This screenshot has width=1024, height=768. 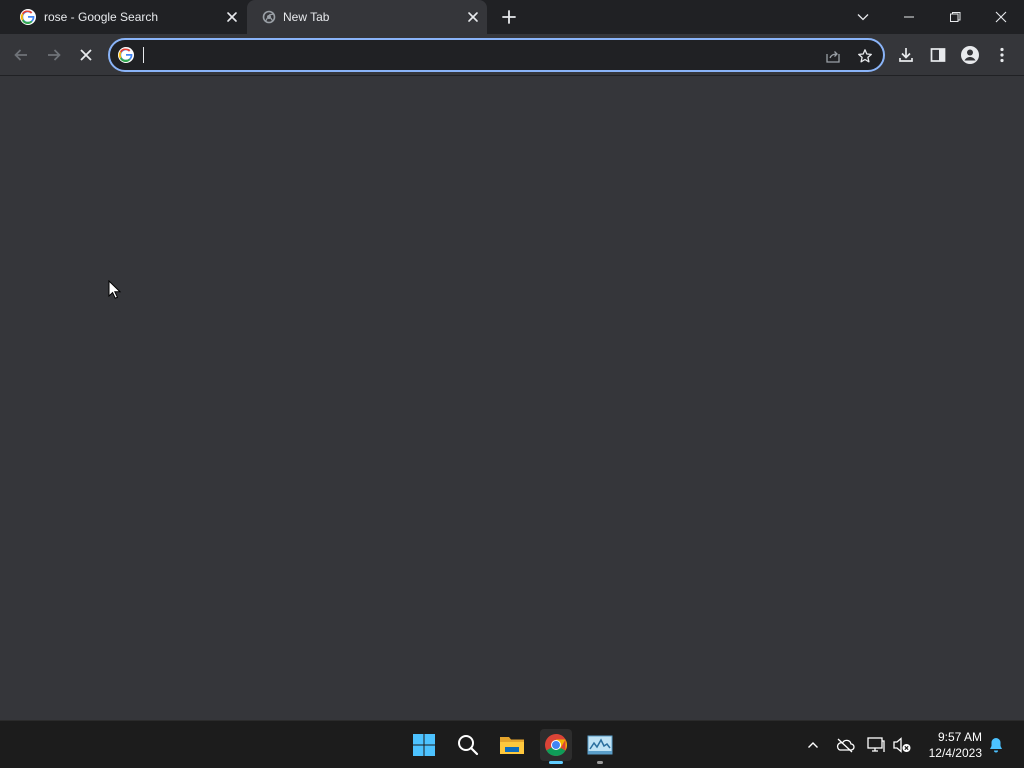 What do you see at coordinates (909, 17) in the screenshot?
I see `minimize-icon` at bounding box center [909, 17].